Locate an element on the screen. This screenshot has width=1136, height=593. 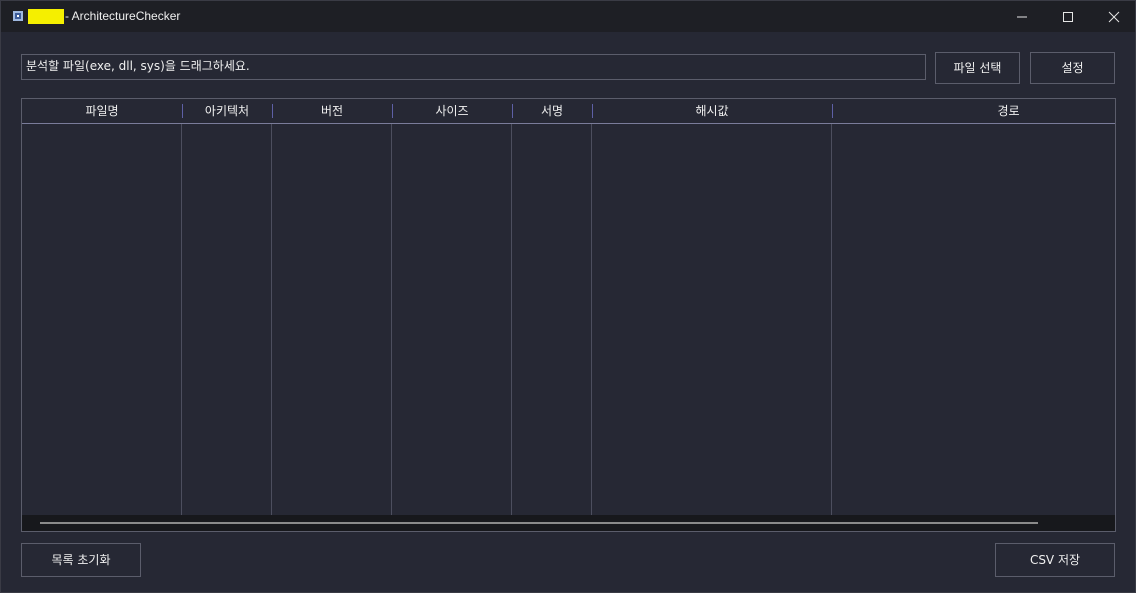
table-header: 파일명 아키텍처 버전 사이즈 서명 해시값 경로 is located at coordinates (568, 111).